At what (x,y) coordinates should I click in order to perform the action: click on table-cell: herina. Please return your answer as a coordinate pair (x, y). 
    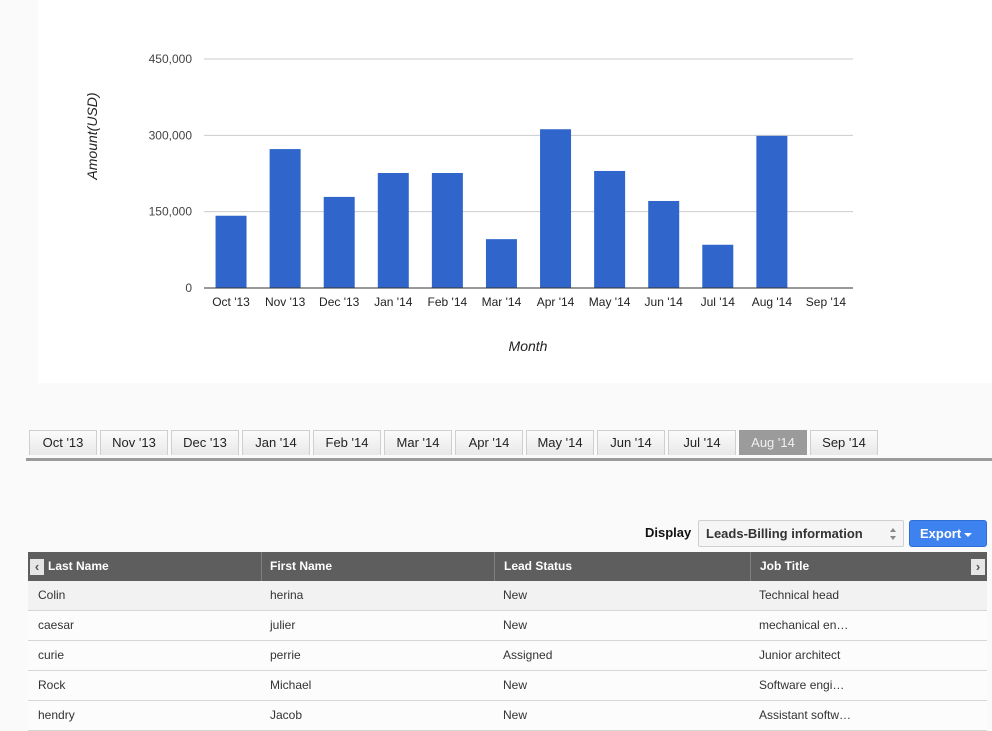
    Looking at the image, I should click on (287, 595).